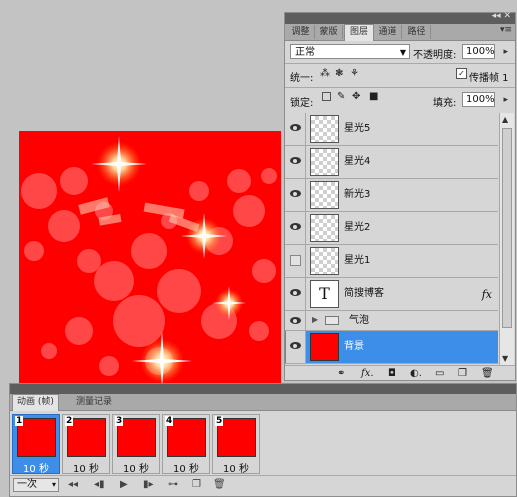 The height and width of the screenshot is (497, 517). I want to click on tab-adjustments: 调整, so click(301, 32).